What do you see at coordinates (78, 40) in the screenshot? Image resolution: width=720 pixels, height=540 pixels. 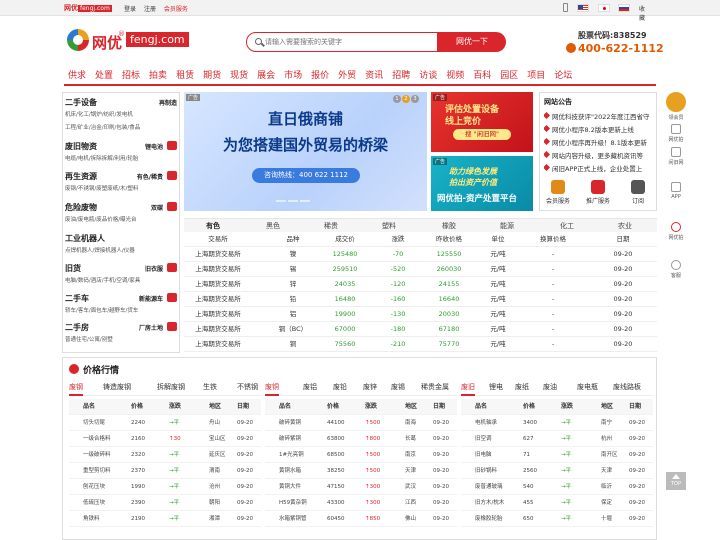 I see `site-logo-icon` at bounding box center [78, 40].